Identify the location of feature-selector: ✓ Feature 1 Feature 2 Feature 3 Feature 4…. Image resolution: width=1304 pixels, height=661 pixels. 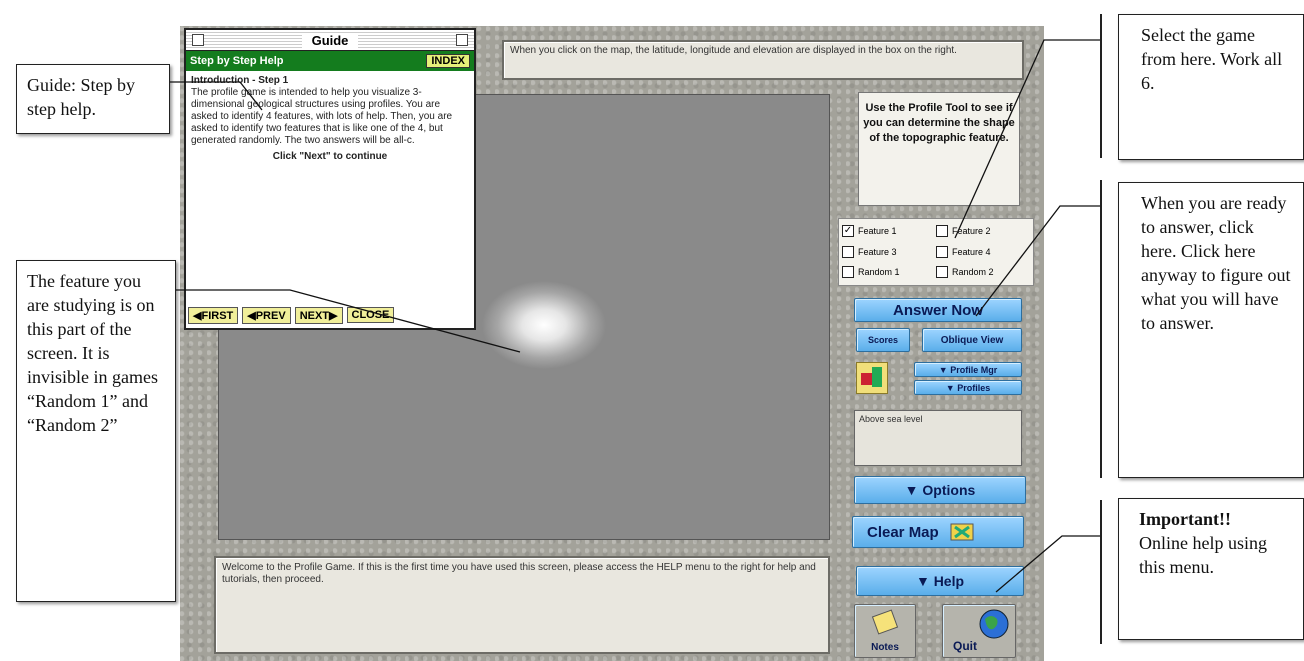
(936, 252).